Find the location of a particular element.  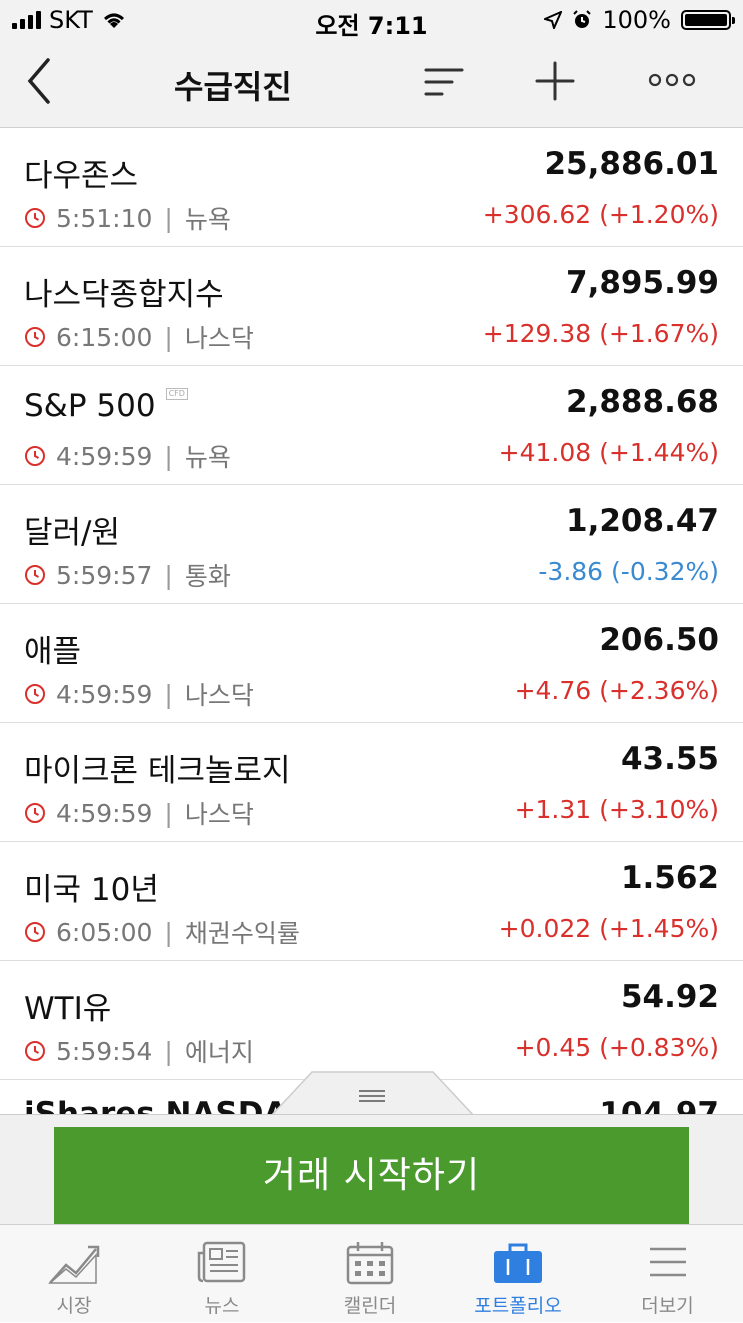

quote-category: 통화 is located at coordinates (207, 576).